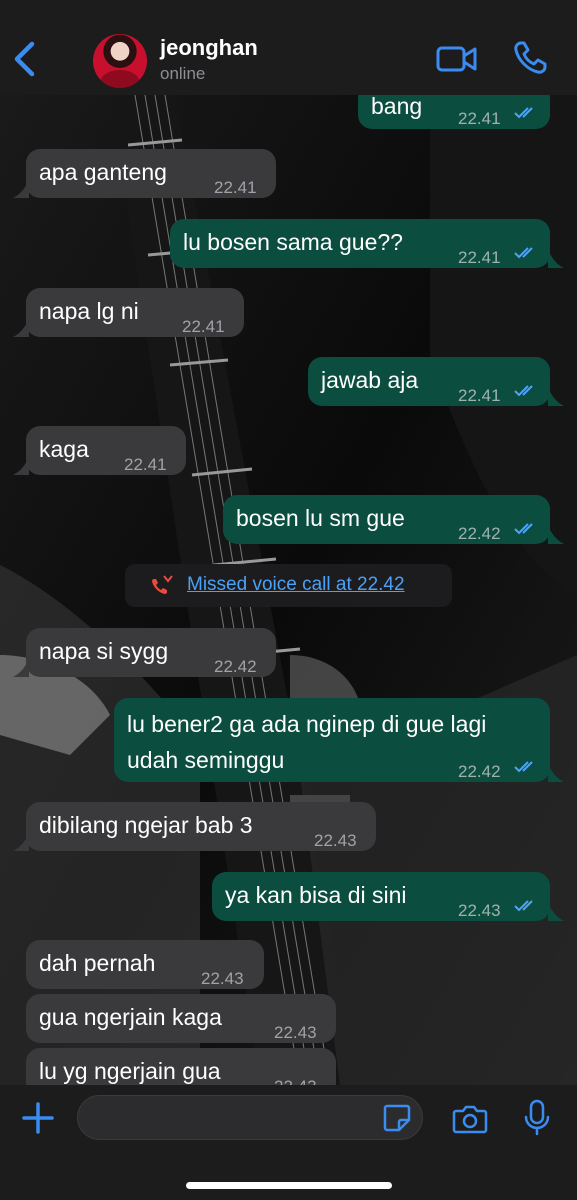 This screenshot has width=577, height=1200. Describe the element at coordinates (429, 381) in the screenshot. I see `message-bubble: jawab aja 22.41` at that location.